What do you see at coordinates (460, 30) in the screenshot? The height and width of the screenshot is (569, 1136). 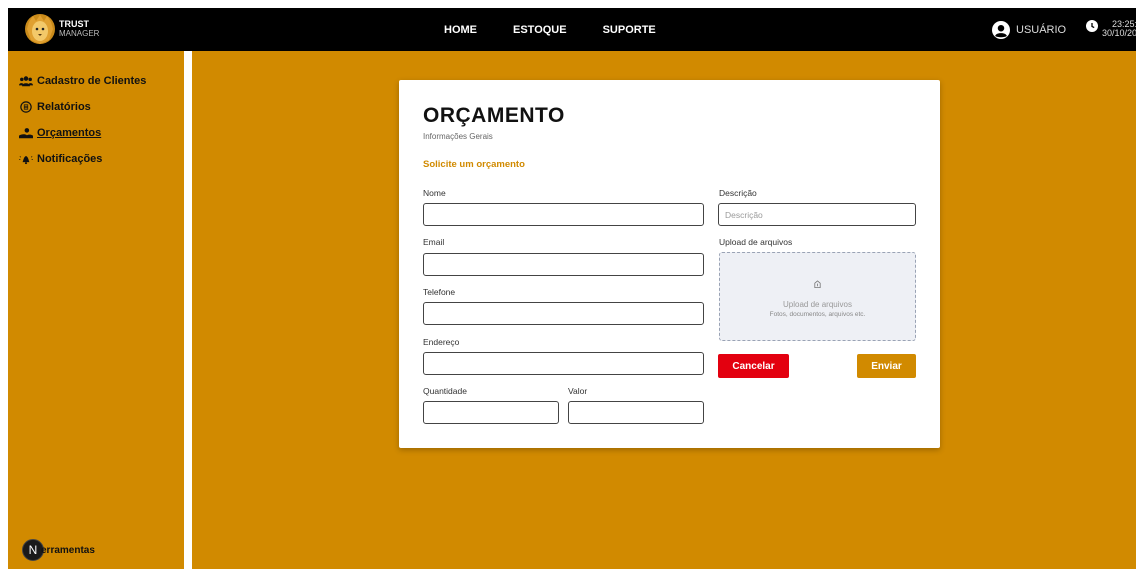 I see `nav-home: HOME` at bounding box center [460, 30].